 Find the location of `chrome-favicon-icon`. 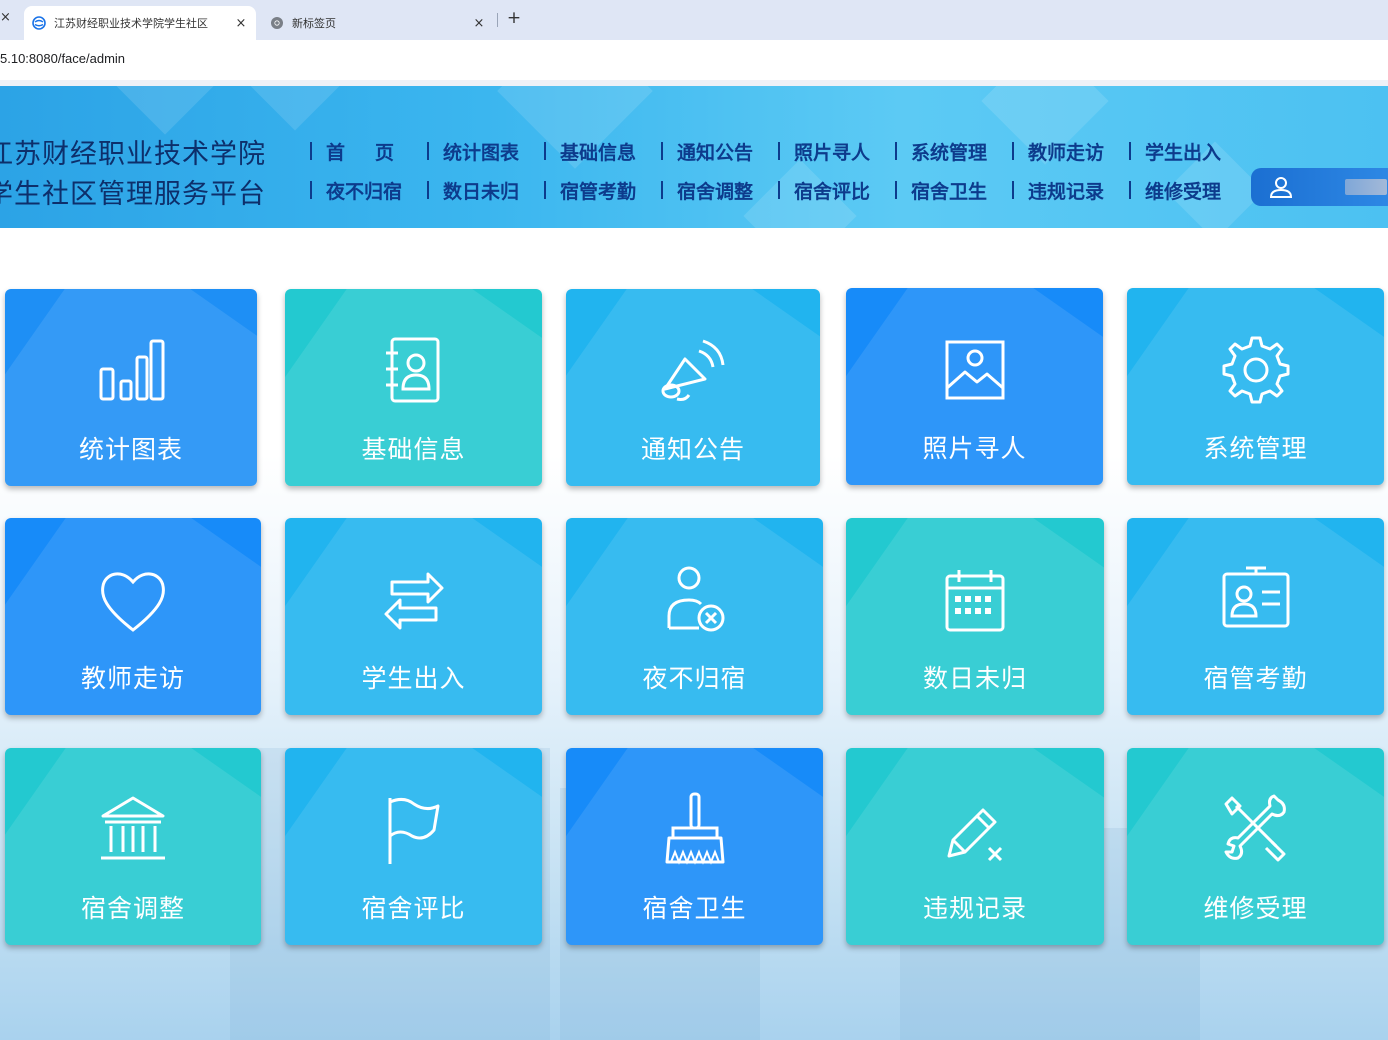

chrome-favicon-icon is located at coordinates (277, 23).